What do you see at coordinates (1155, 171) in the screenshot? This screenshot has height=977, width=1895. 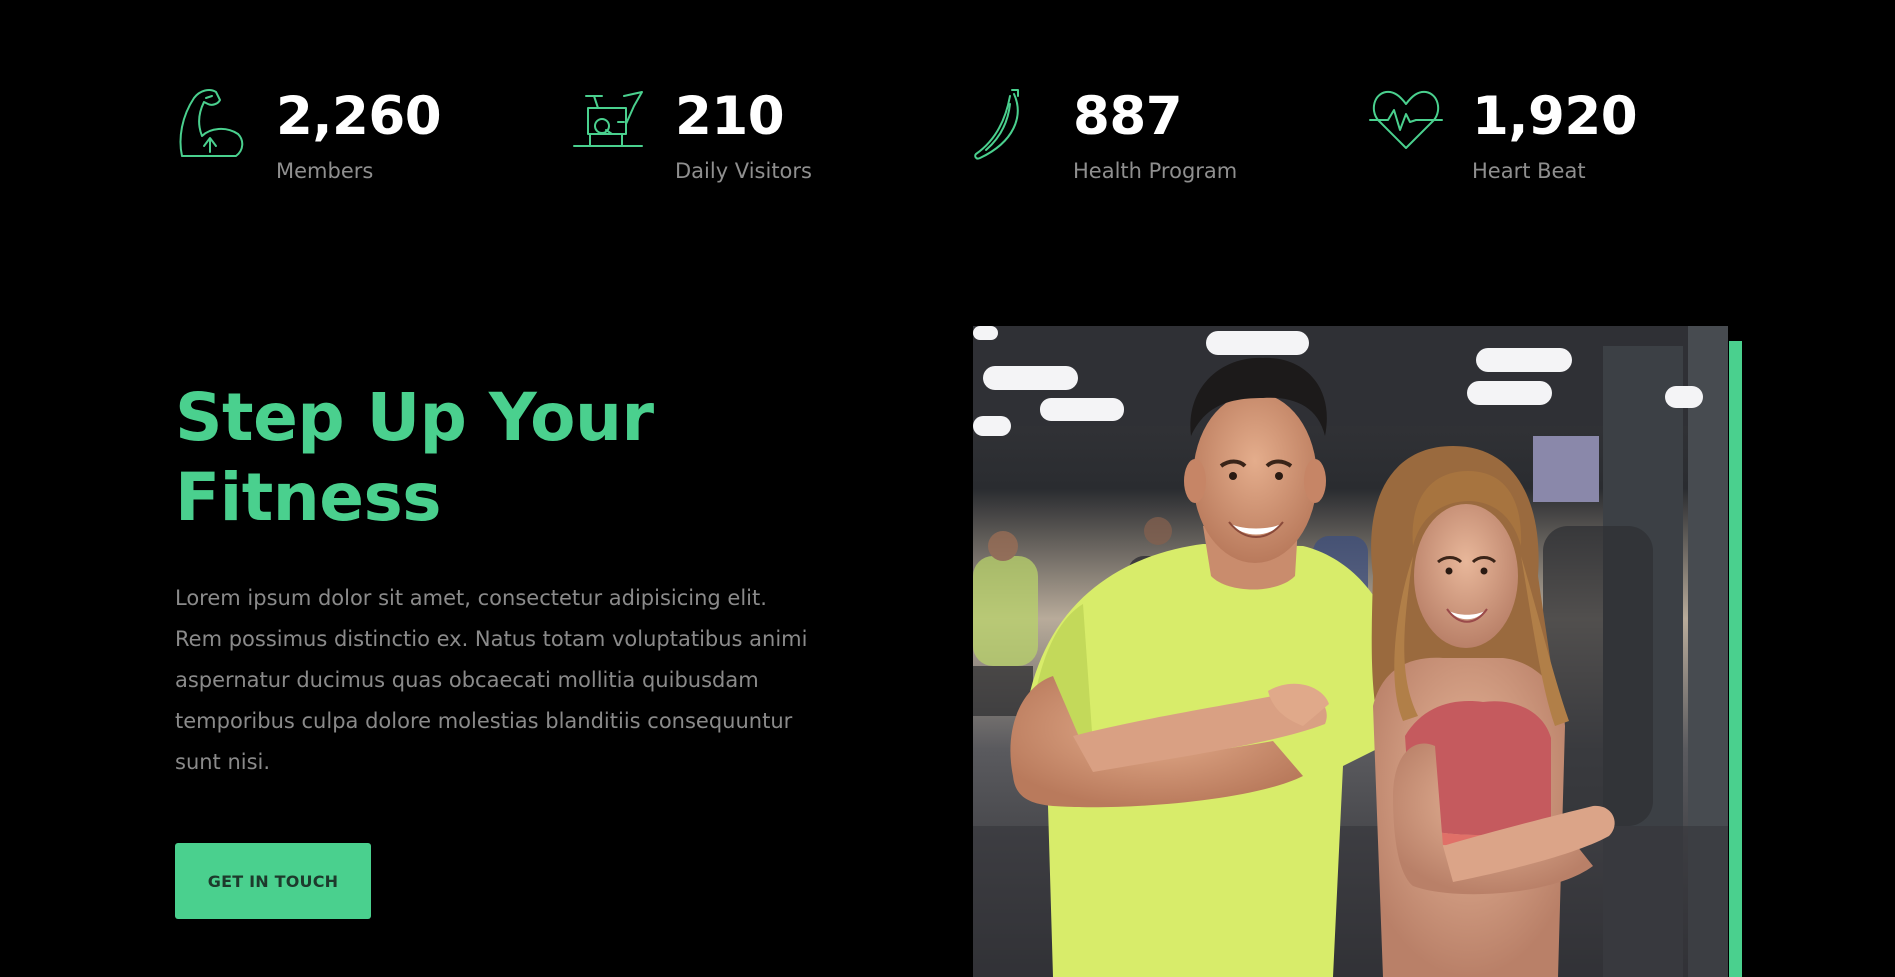 I see `stat-label: Health Program` at bounding box center [1155, 171].